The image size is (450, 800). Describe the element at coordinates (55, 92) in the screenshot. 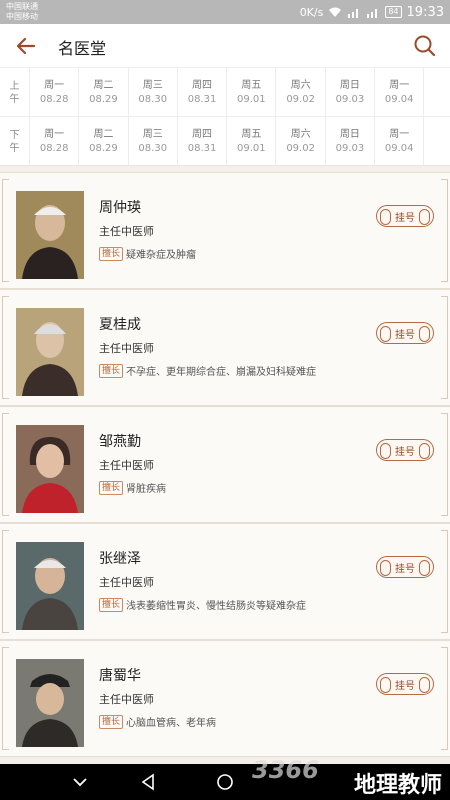

I see `schedule-cell-am: 周一 08.28` at that location.